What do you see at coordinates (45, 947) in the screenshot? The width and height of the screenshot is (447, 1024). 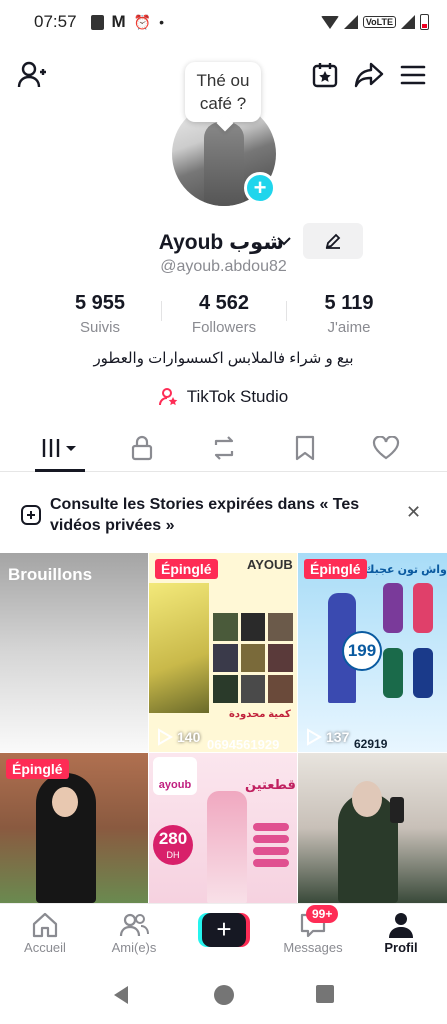 I see `nav-home-label: Accueil` at bounding box center [45, 947].